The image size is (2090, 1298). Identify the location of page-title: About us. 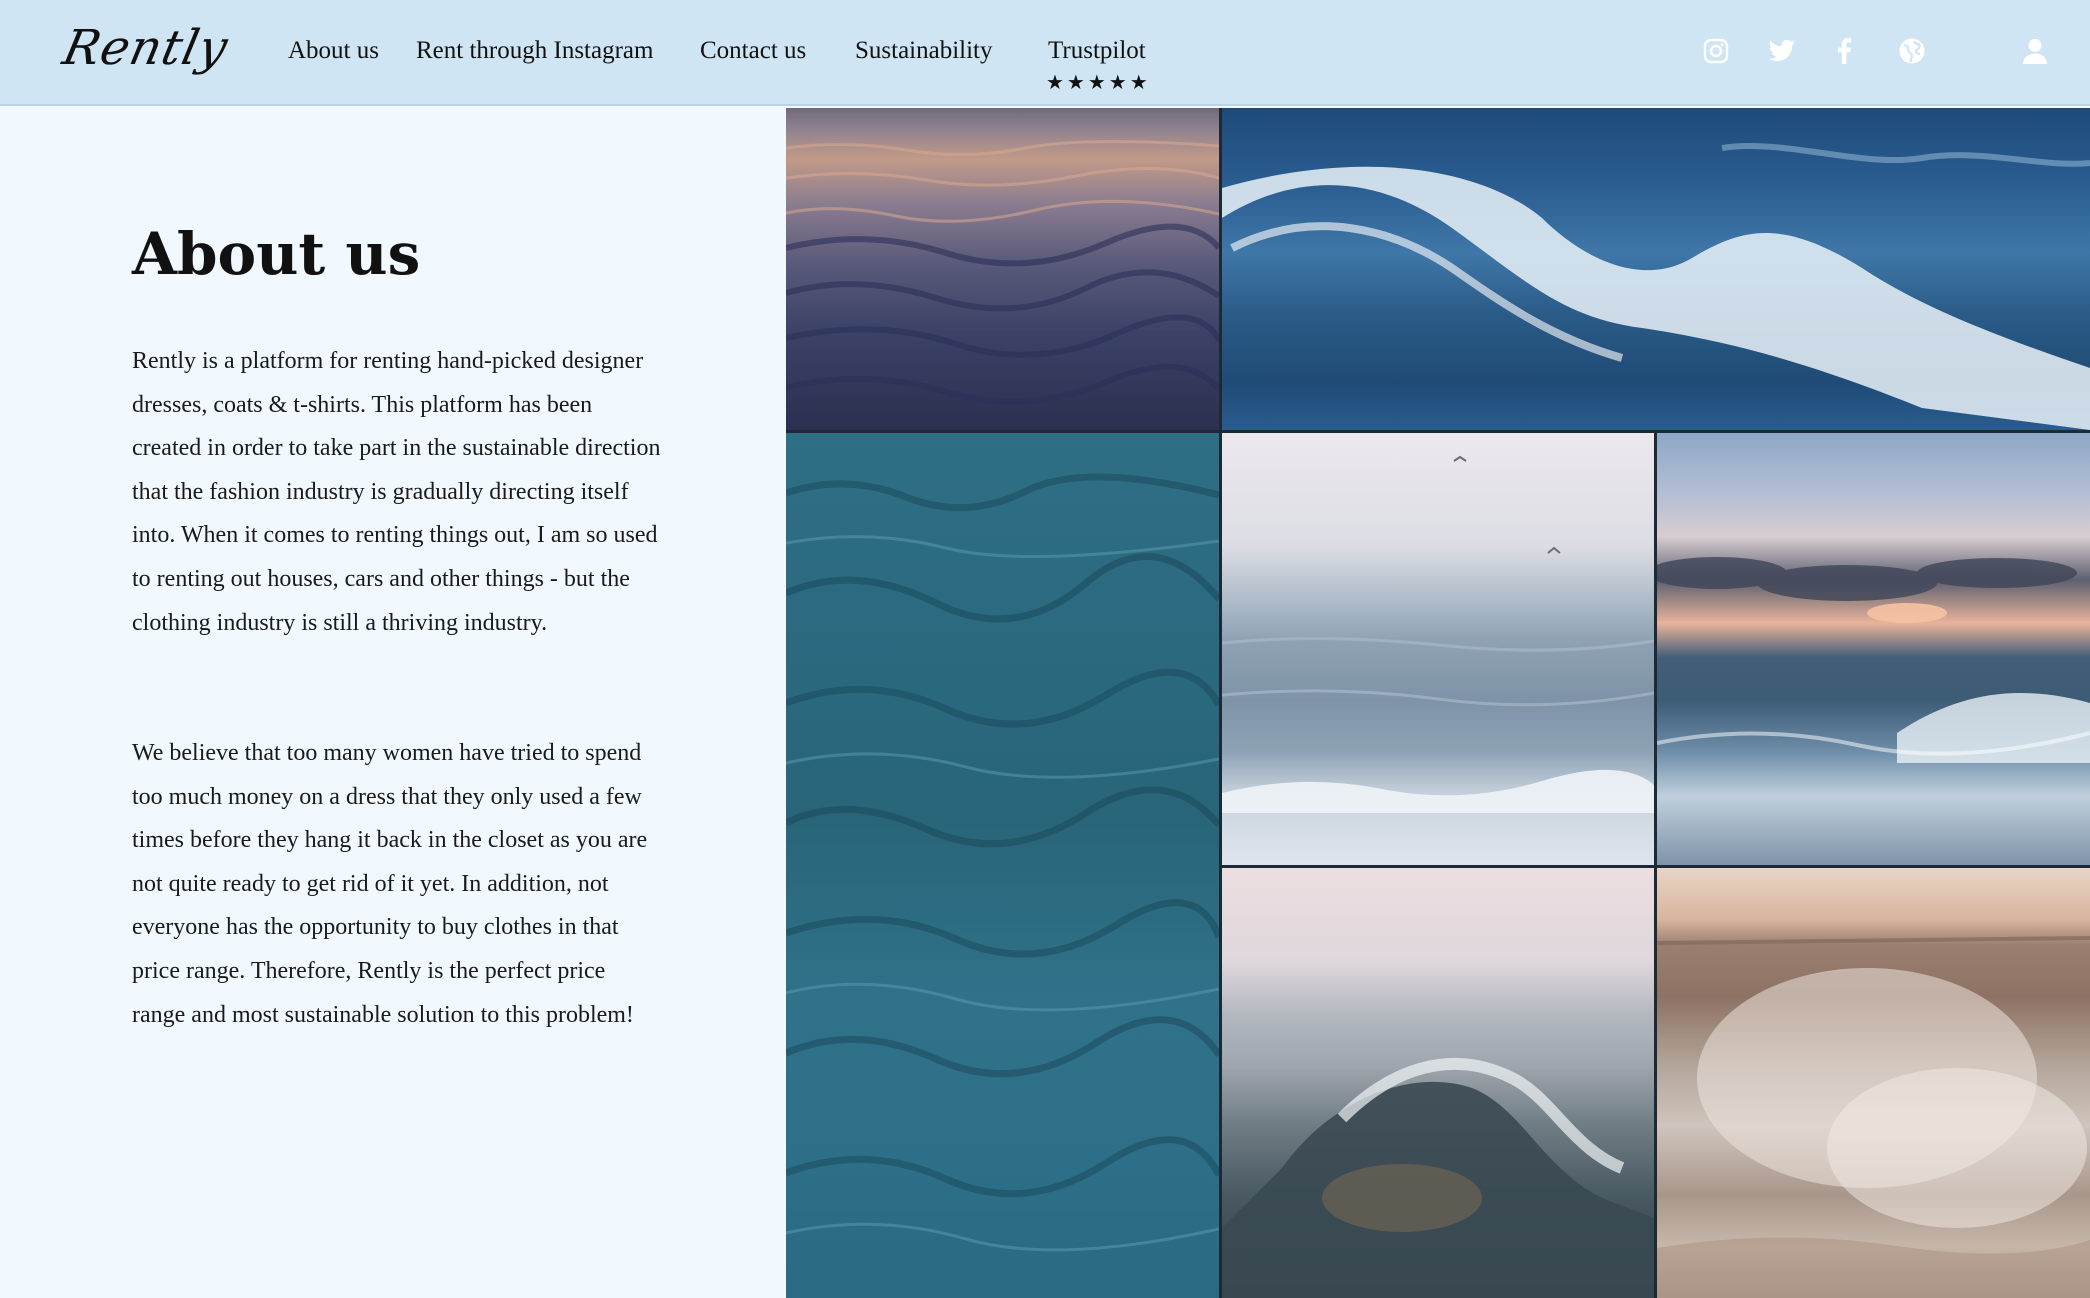
(276, 254).